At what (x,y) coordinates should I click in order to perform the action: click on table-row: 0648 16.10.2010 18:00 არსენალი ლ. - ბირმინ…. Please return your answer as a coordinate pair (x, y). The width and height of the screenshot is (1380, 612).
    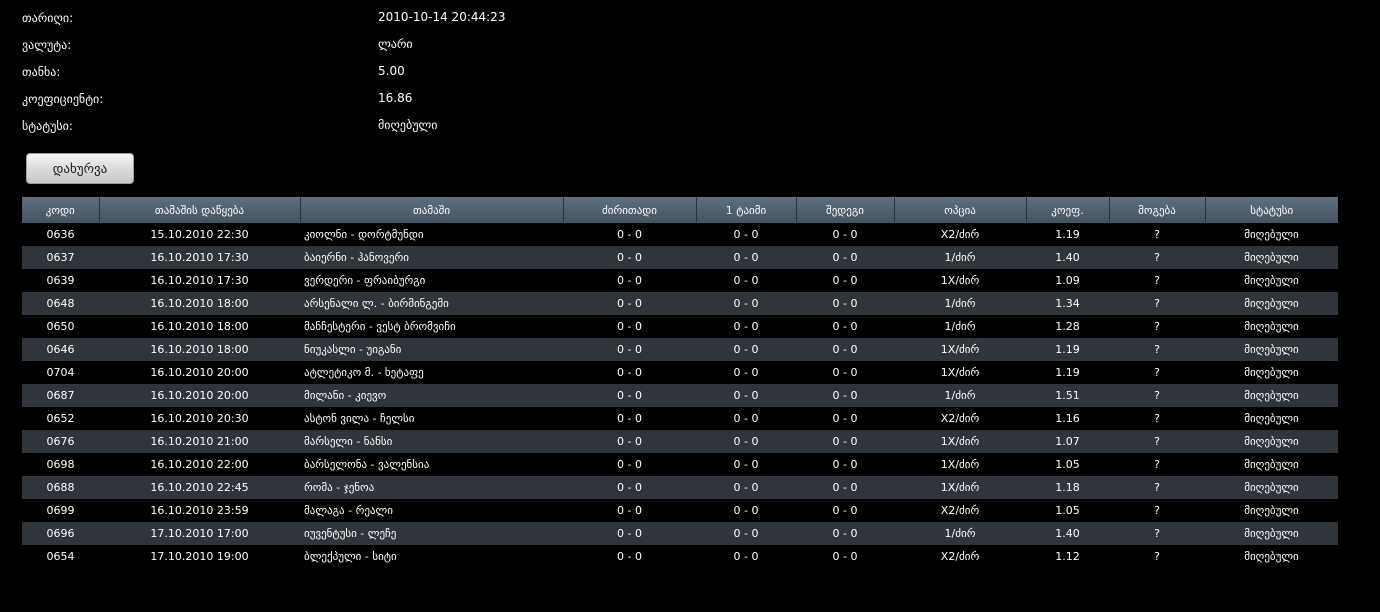
    Looking at the image, I should click on (680, 303).